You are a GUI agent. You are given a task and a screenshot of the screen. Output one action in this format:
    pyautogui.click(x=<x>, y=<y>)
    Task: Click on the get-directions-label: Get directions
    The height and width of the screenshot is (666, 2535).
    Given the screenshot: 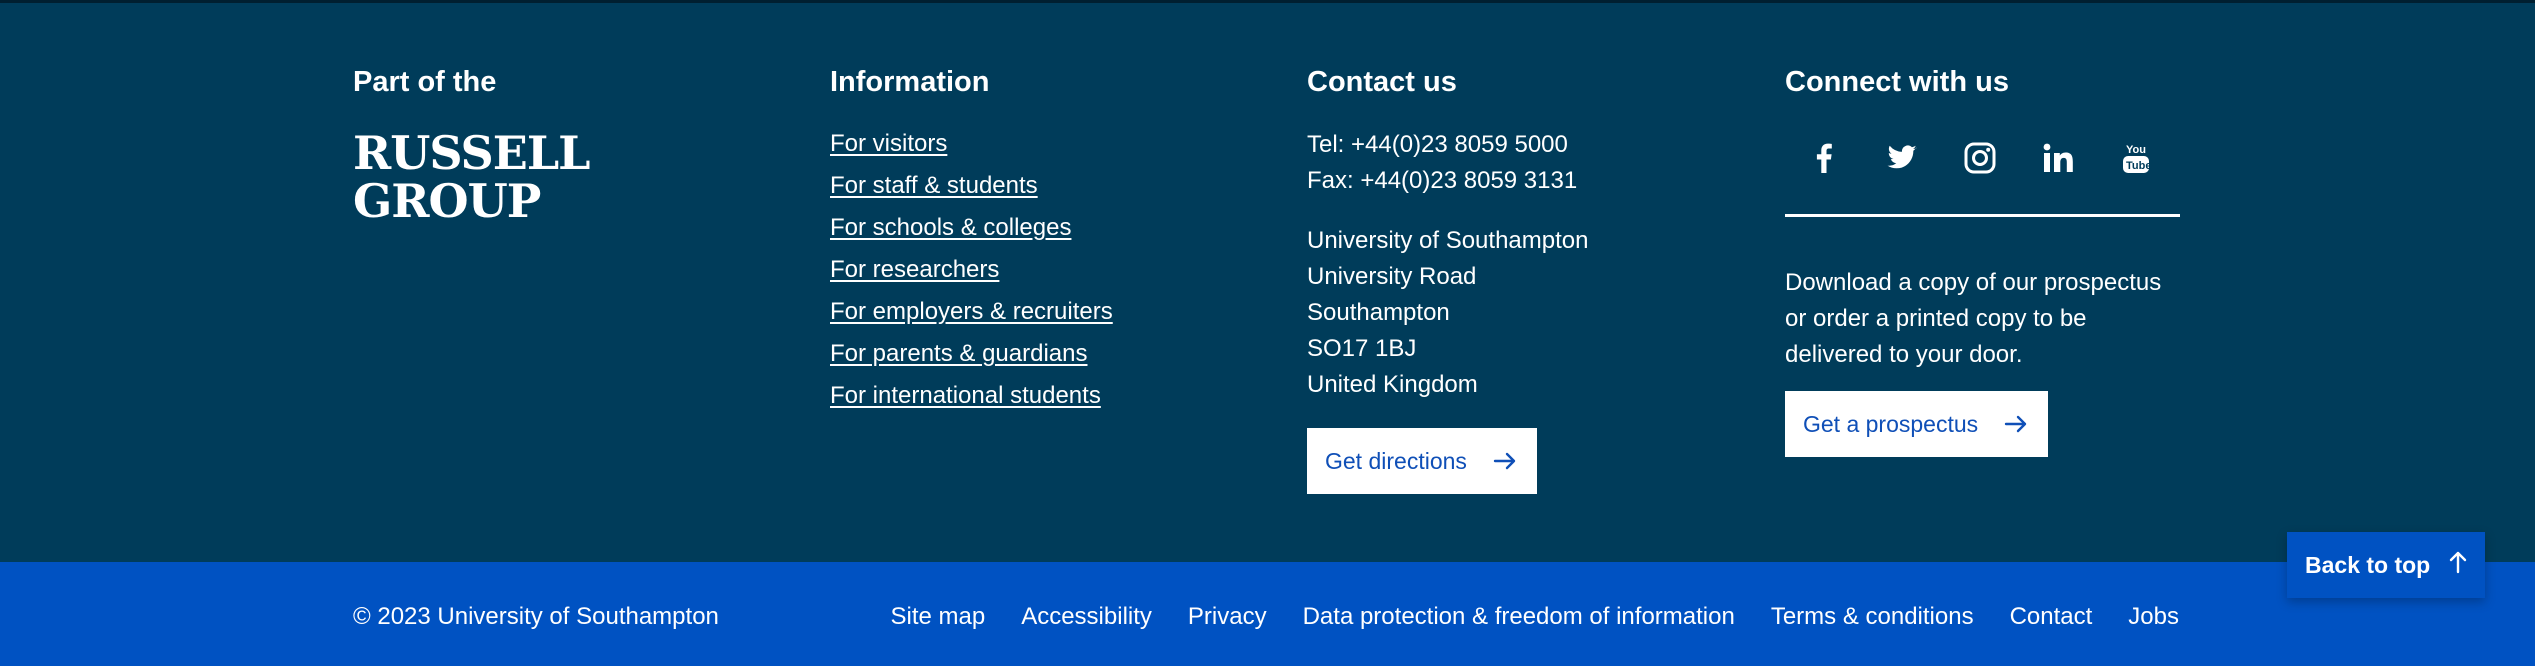 What is the action you would take?
    pyautogui.click(x=1396, y=460)
    